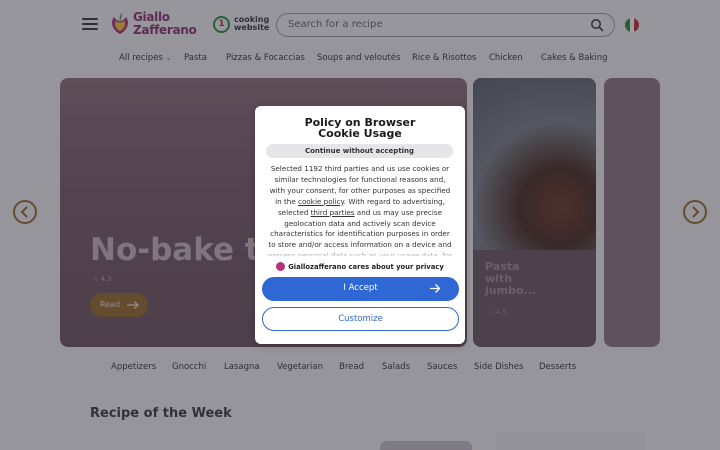 This screenshot has width=720, height=450. What do you see at coordinates (321, 201) in the screenshot?
I see `cookie-policy-link: cookie policy` at bounding box center [321, 201].